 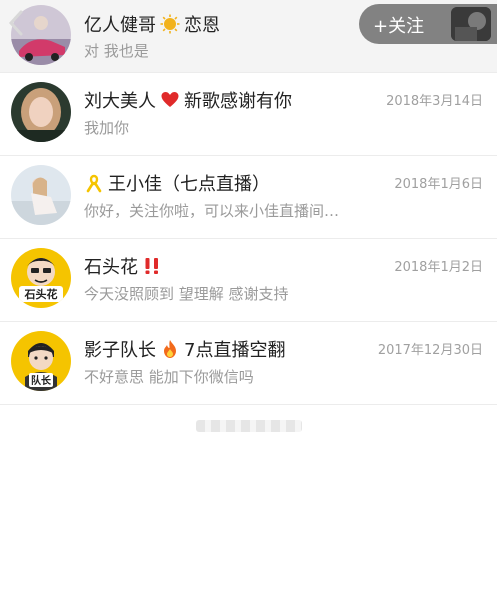 What do you see at coordinates (202, 25) in the screenshot?
I see `contact-name-suffix: 恋恩` at bounding box center [202, 25].